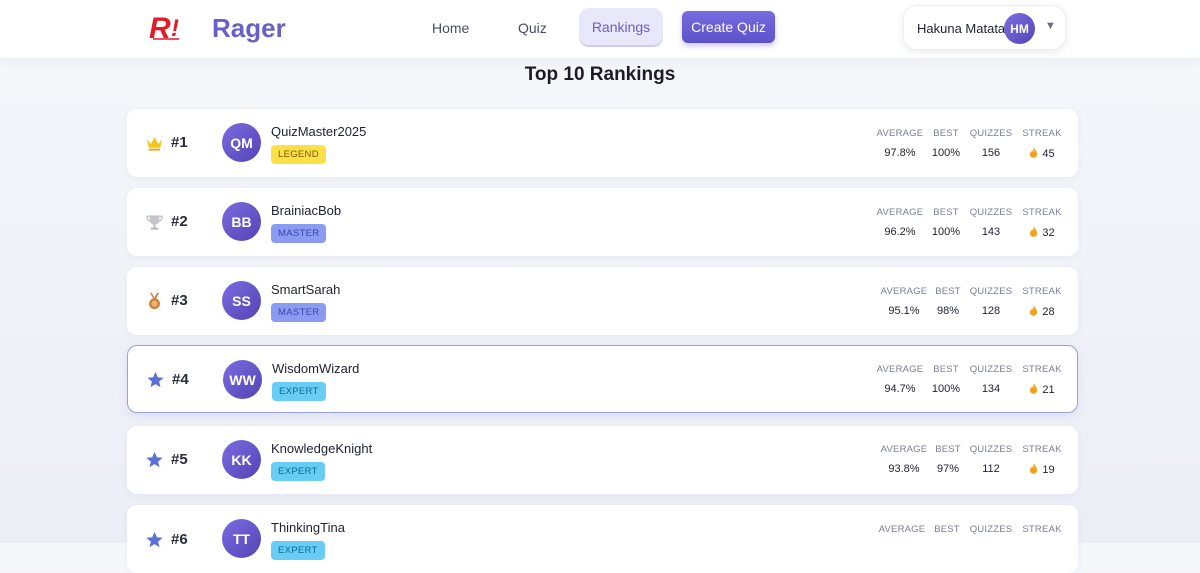 This screenshot has width=1200, height=573. Describe the element at coordinates (991, 222) in the screenshot. I see `stat-quizzes: QUIZZES 143` at that location.